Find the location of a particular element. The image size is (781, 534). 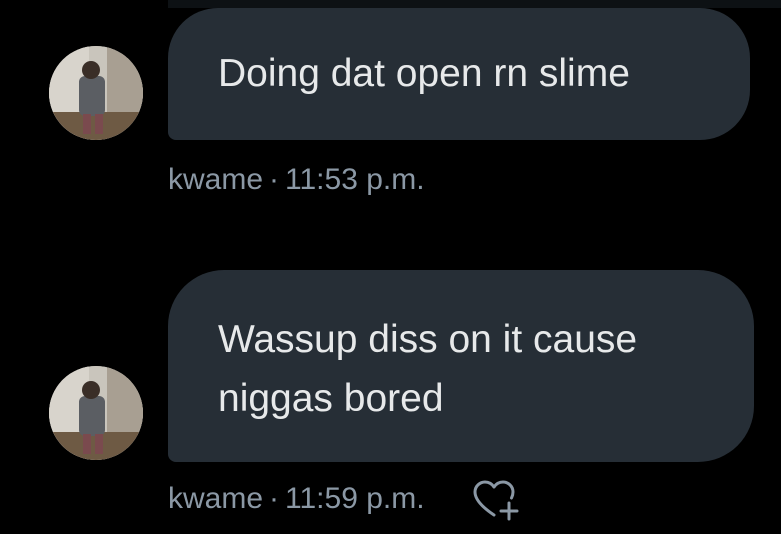

message-meta: kwame · 11:59 p.m. is located at coordinates (296, 499).